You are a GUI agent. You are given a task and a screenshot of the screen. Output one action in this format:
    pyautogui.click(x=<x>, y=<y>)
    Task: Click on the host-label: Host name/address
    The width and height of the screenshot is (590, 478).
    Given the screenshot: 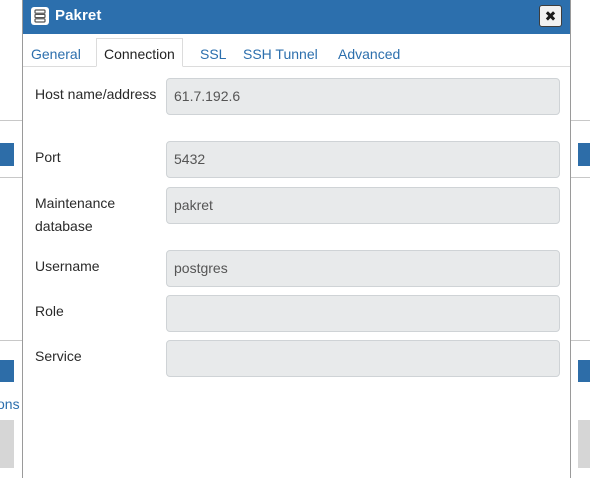 What is the action you would take?
    pyautogui.click(x=96, y=94)
    